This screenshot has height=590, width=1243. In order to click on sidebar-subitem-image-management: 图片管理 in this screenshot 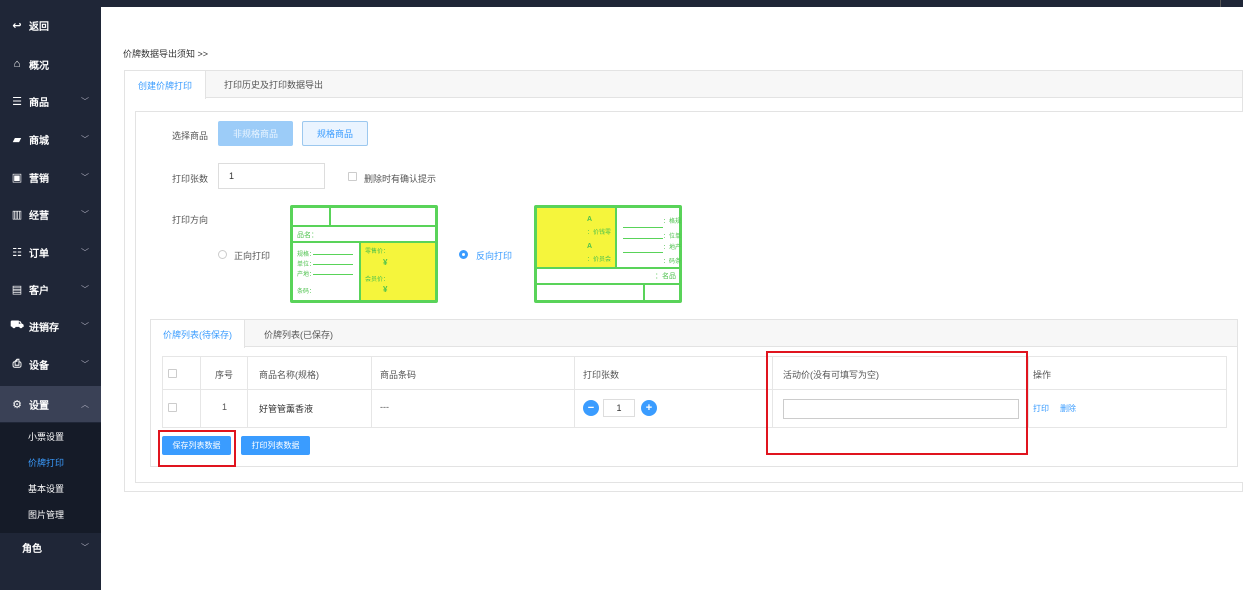, I will do `click(50, 514)`.